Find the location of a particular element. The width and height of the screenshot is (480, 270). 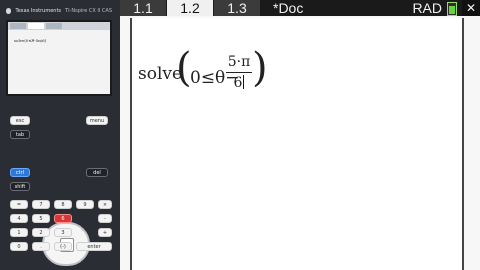

handheld-key-label: del is located at coordinates (97, 173).